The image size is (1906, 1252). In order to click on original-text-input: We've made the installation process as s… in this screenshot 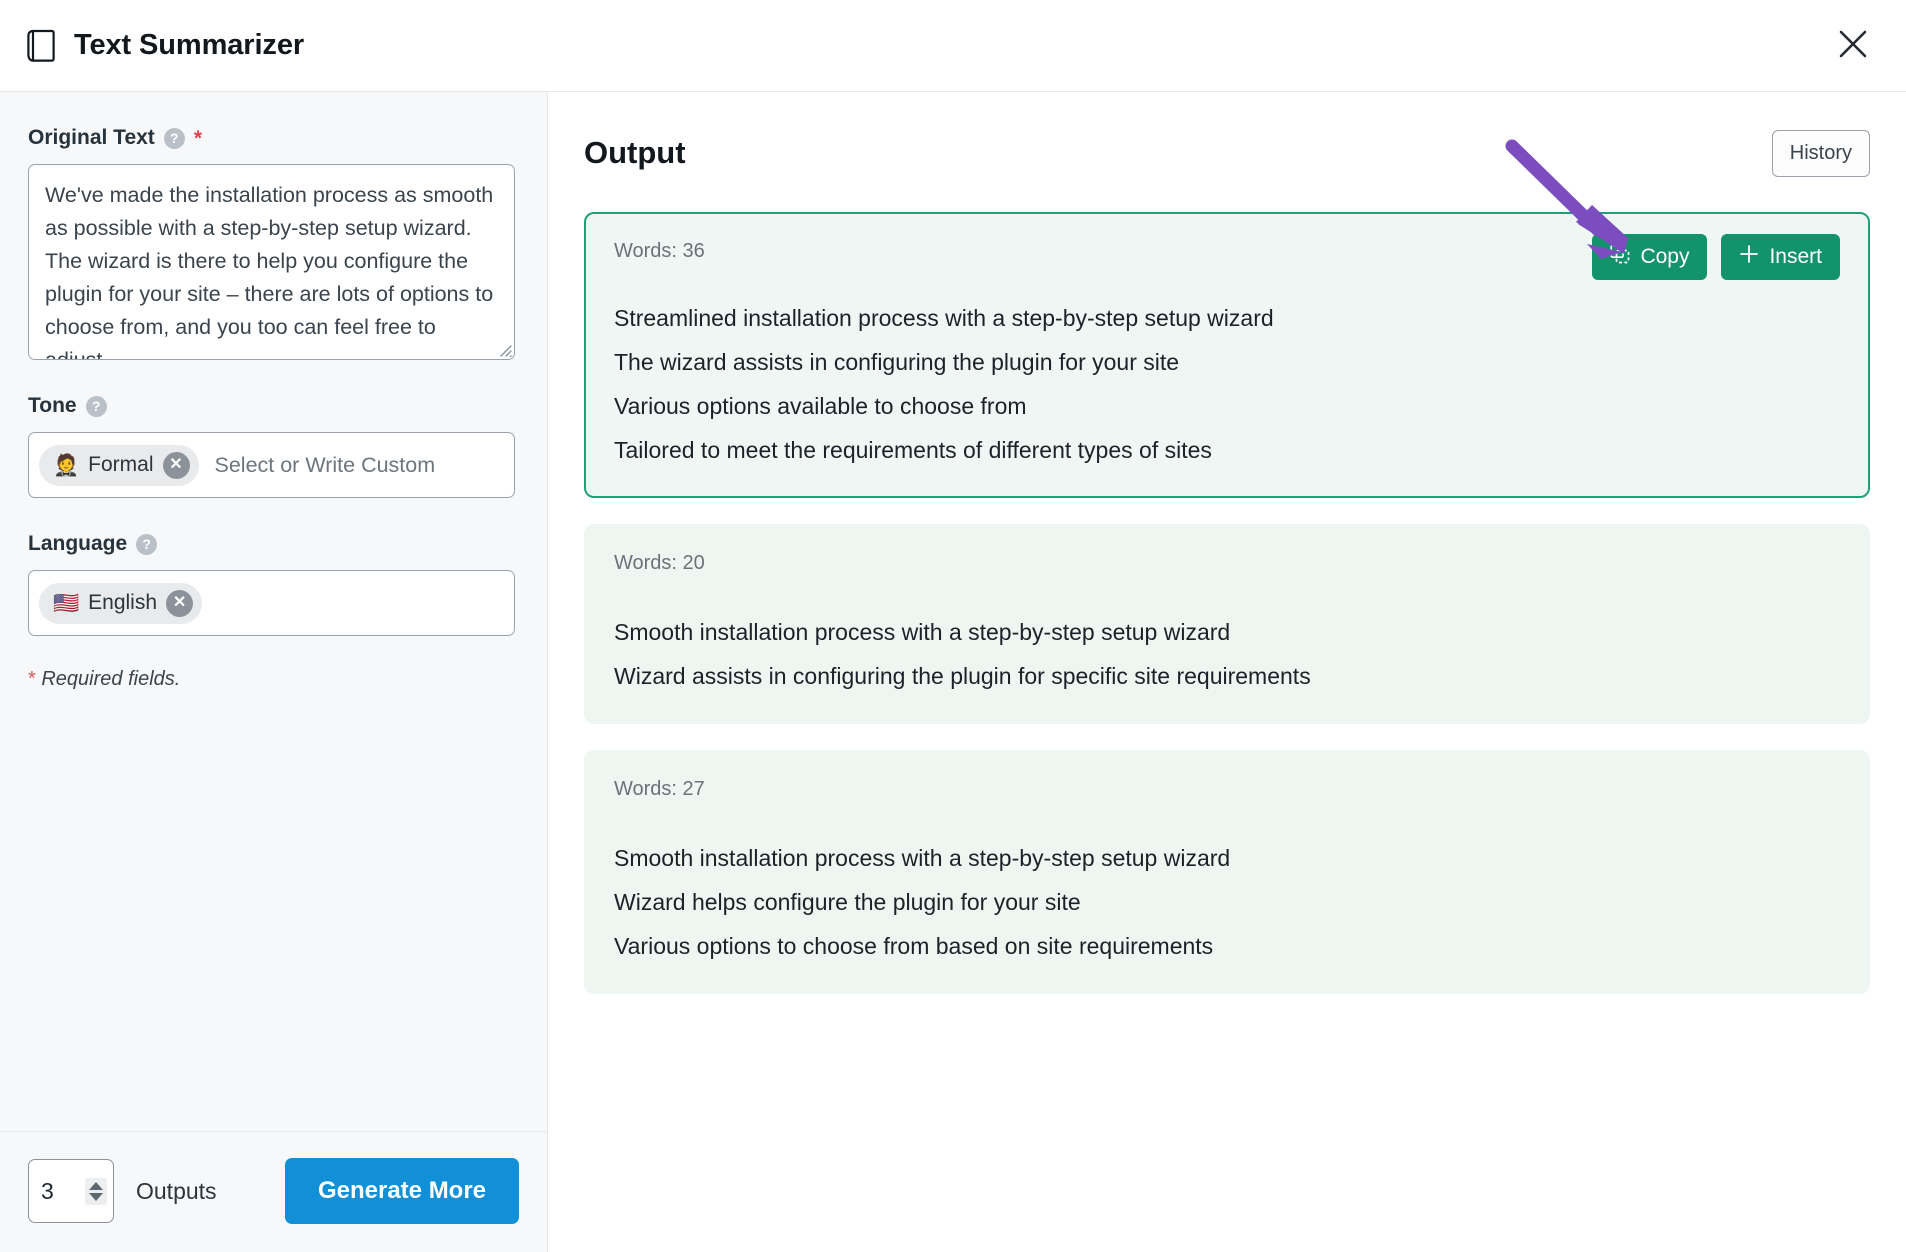, I will do `click(271, 262)`.